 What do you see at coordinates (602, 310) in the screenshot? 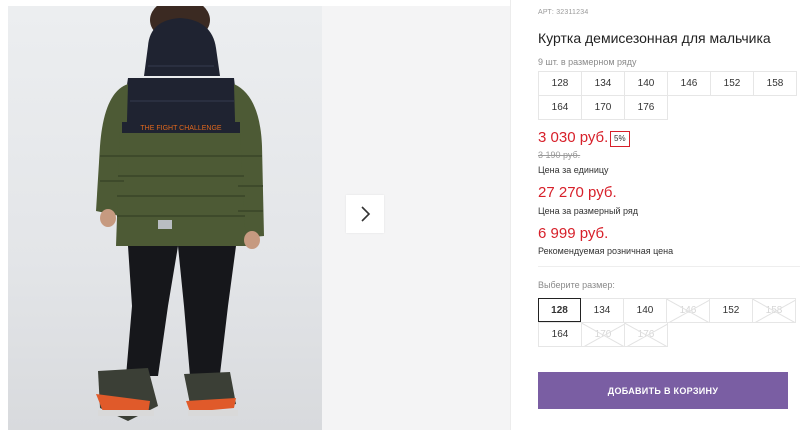
I see `size-option: 134` at bounding box center [602, 310].